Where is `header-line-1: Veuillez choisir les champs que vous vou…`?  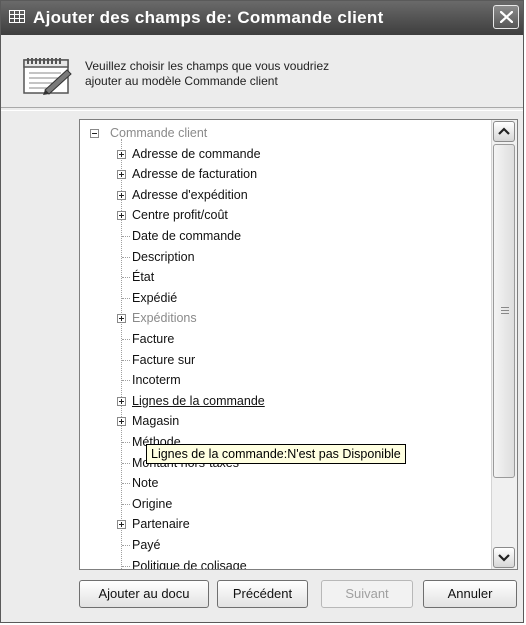 header-line-1: Veuillez choisir les champs que vous vou… is located at coordinates (207, 66).